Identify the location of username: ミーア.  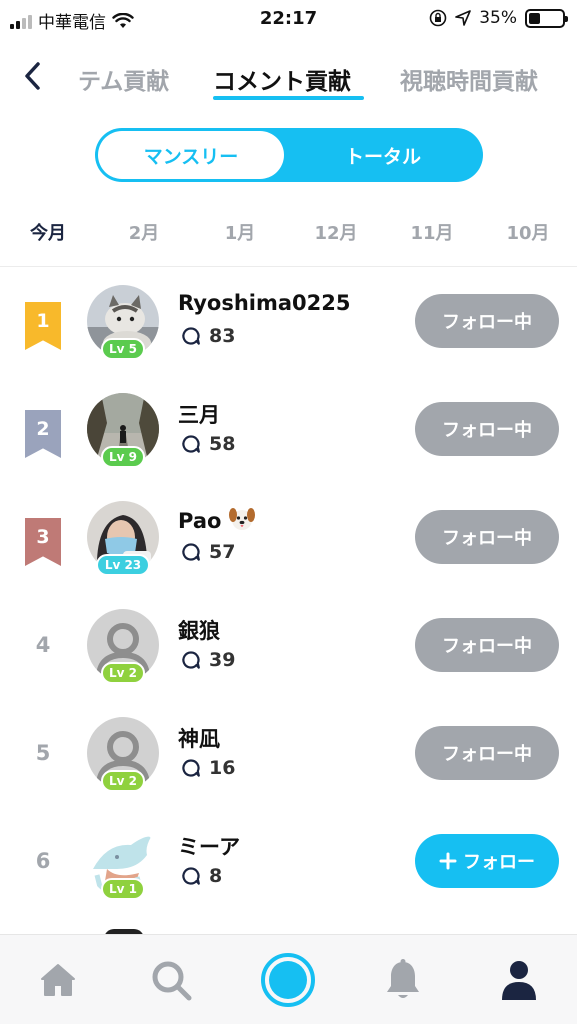
(209, 846).